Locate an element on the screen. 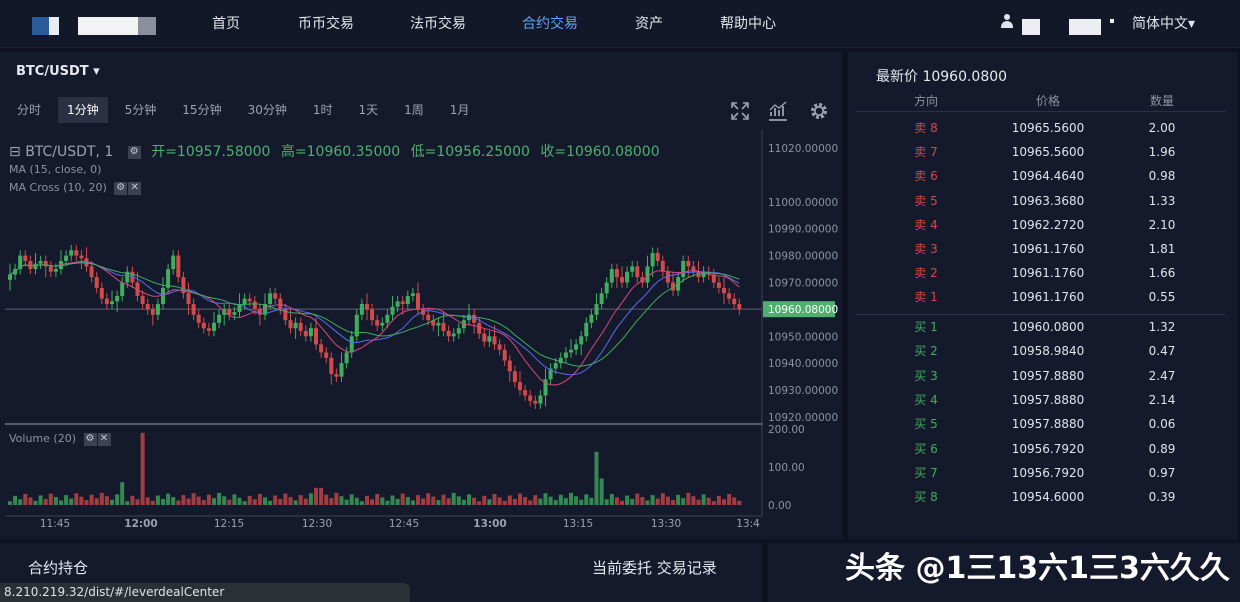  user-icon is located at coordinates (1007, 22).